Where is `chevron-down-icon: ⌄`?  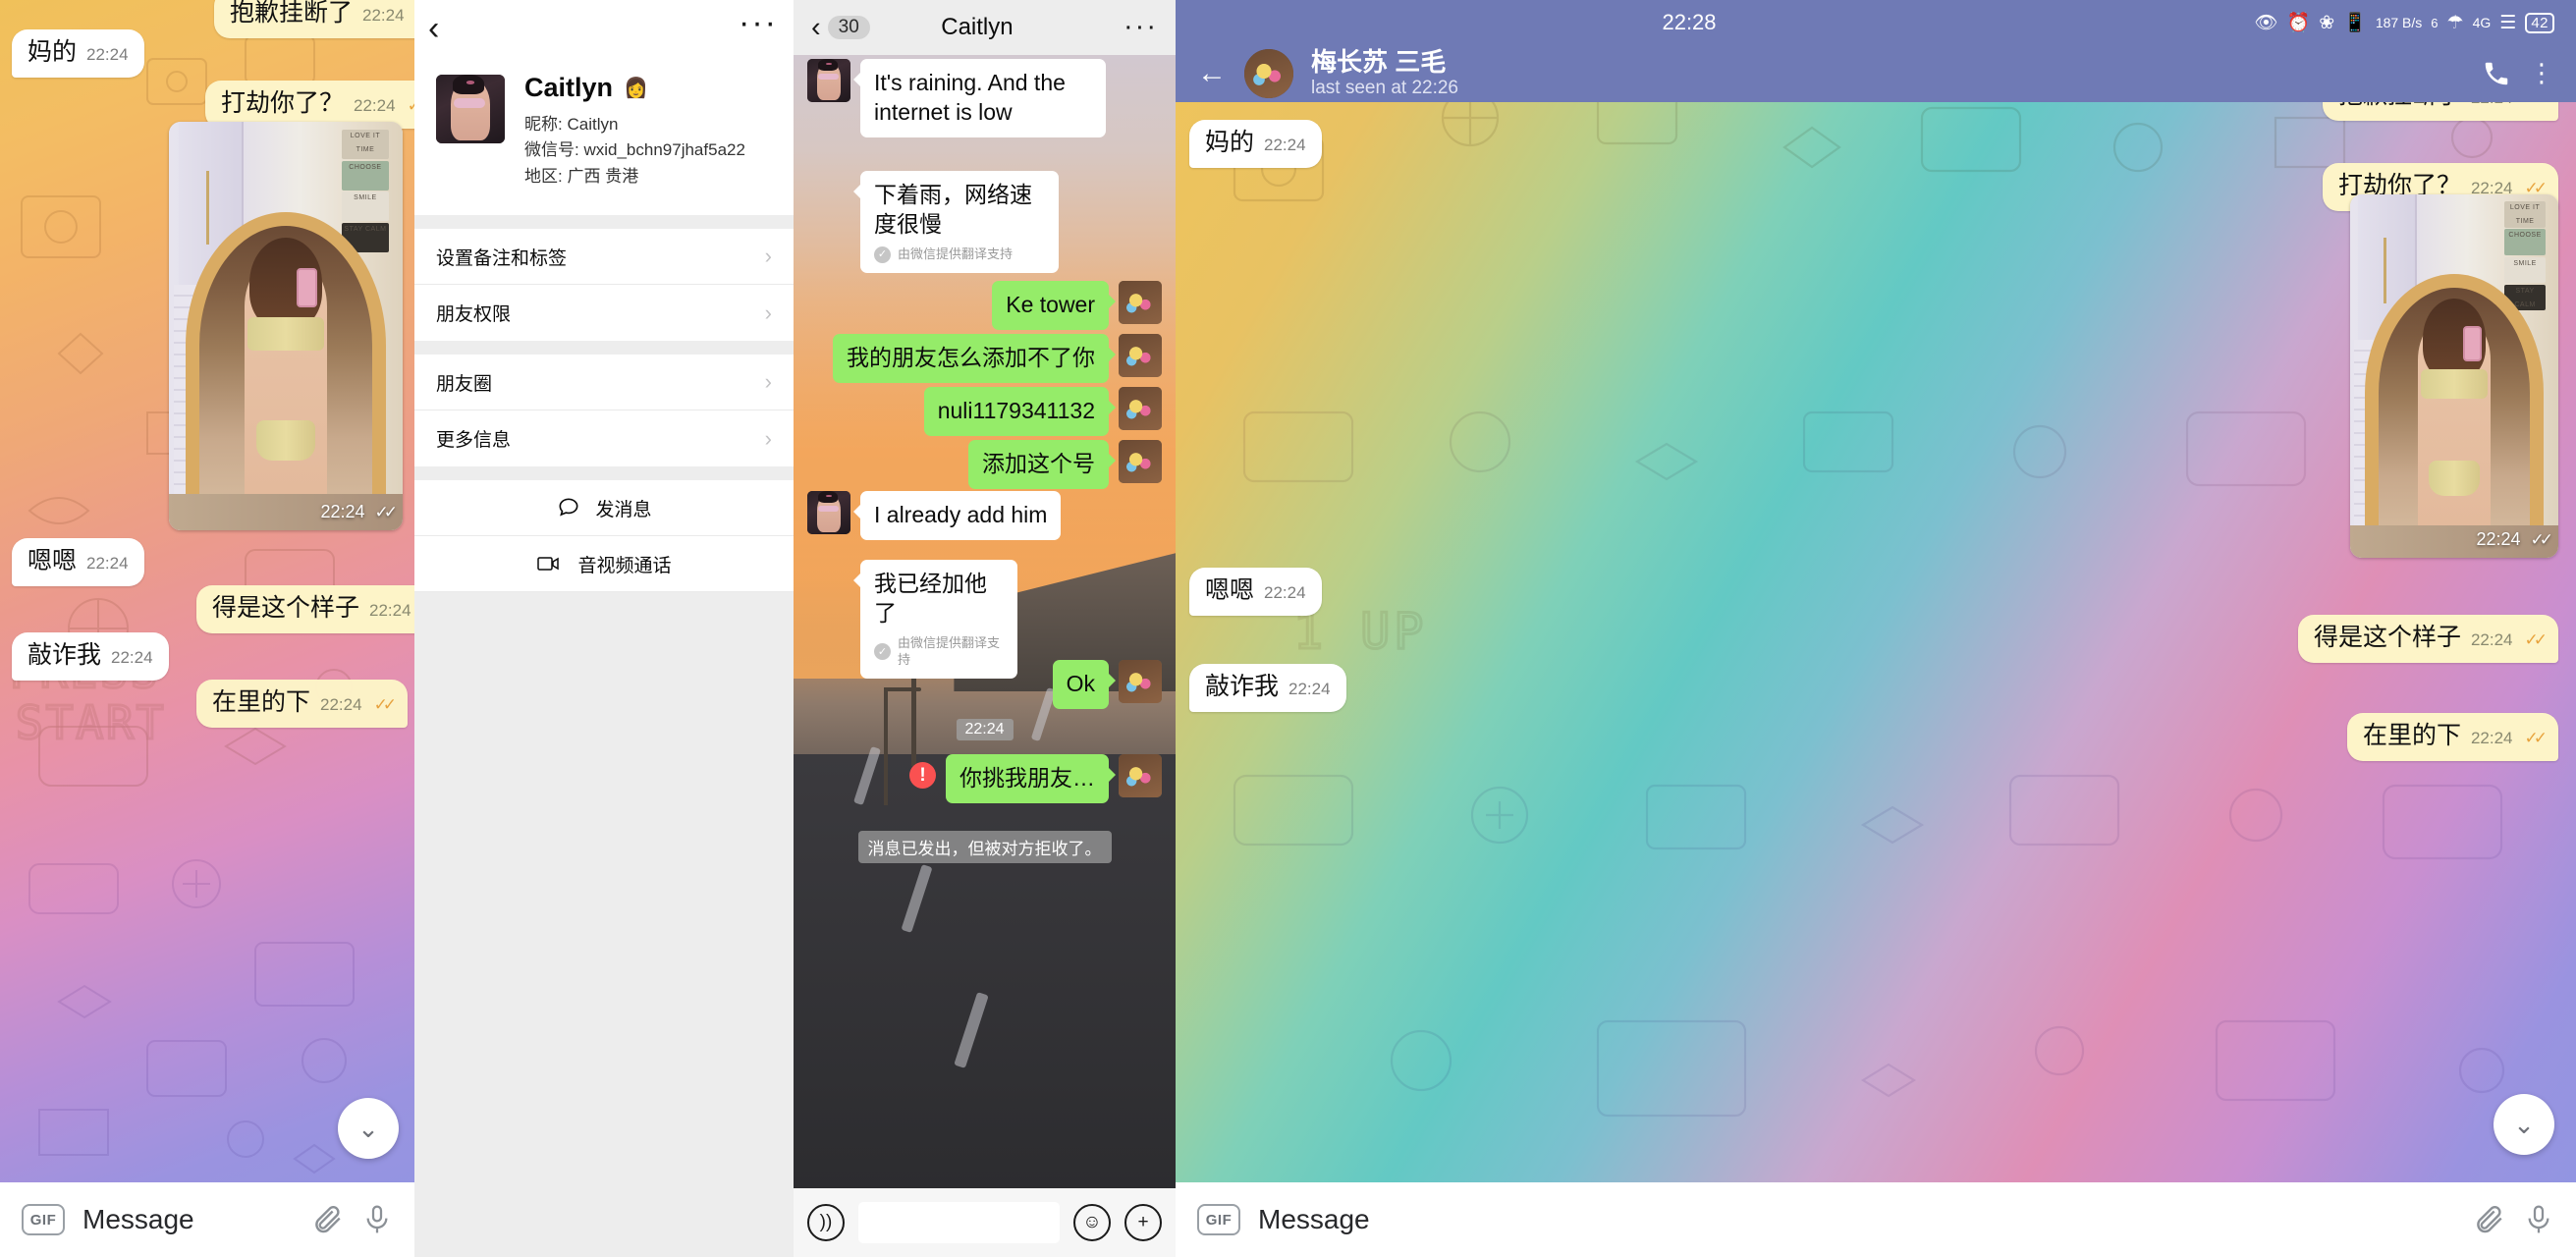
chevron-down-icon: ⌄ is located at coordinates (368, 1128).